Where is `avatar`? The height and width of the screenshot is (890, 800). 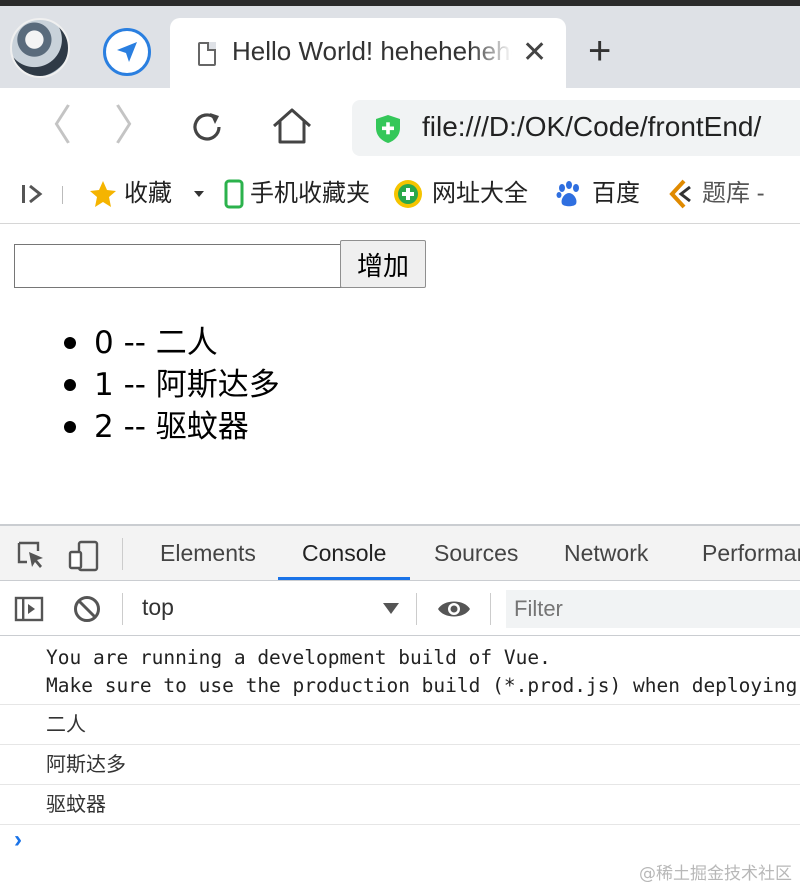
avatar is located at coordinates (40, 48).